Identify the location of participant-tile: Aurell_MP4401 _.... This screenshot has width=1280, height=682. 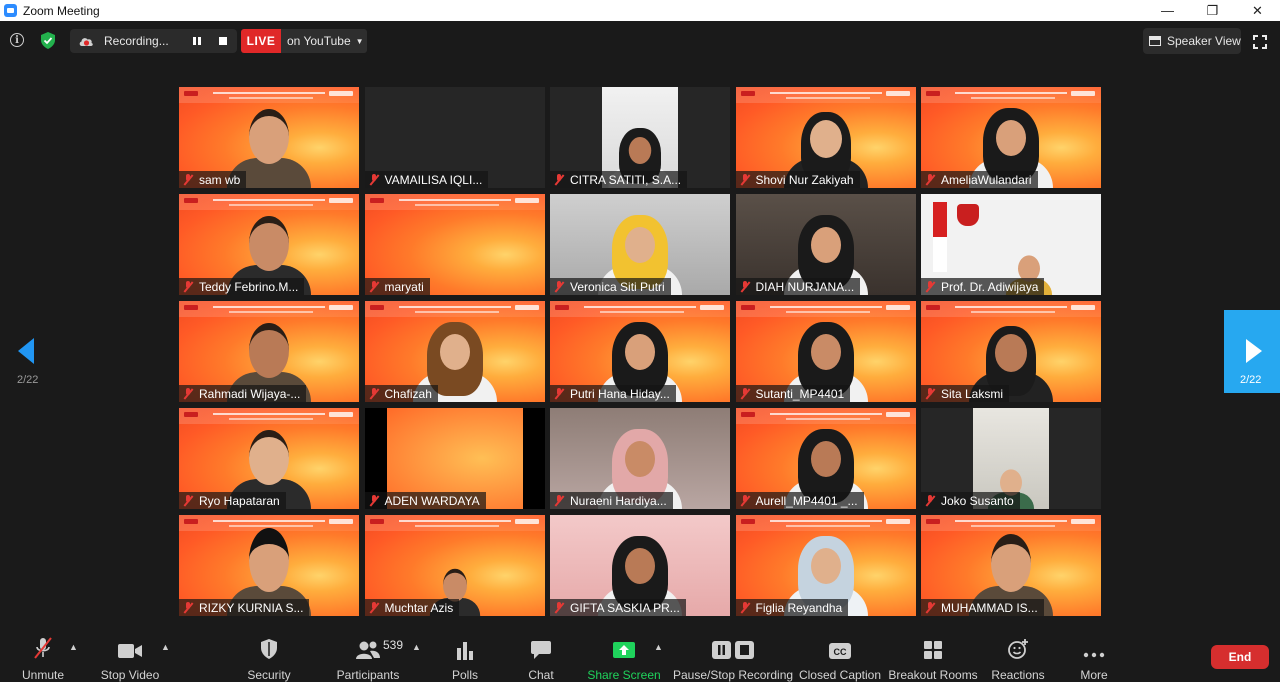
(825, 458).